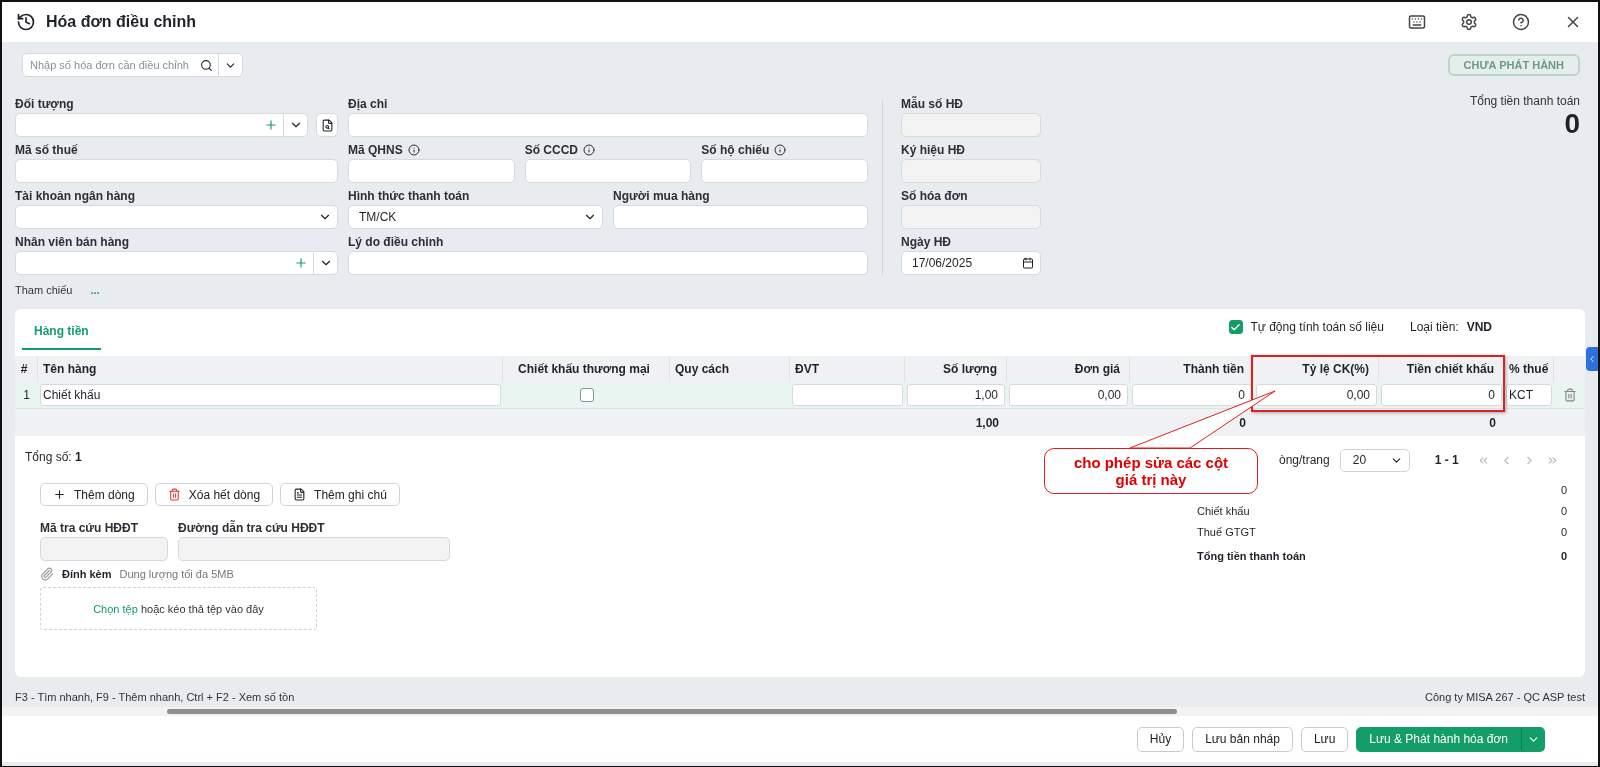 The height and width of the screenshot is (767, 1600). What do you see at coordinates (176, 574) in the screenshot?
I see `attachment-hint: Dung lượng tối đa 5MB` at bounding box center [176, 574].